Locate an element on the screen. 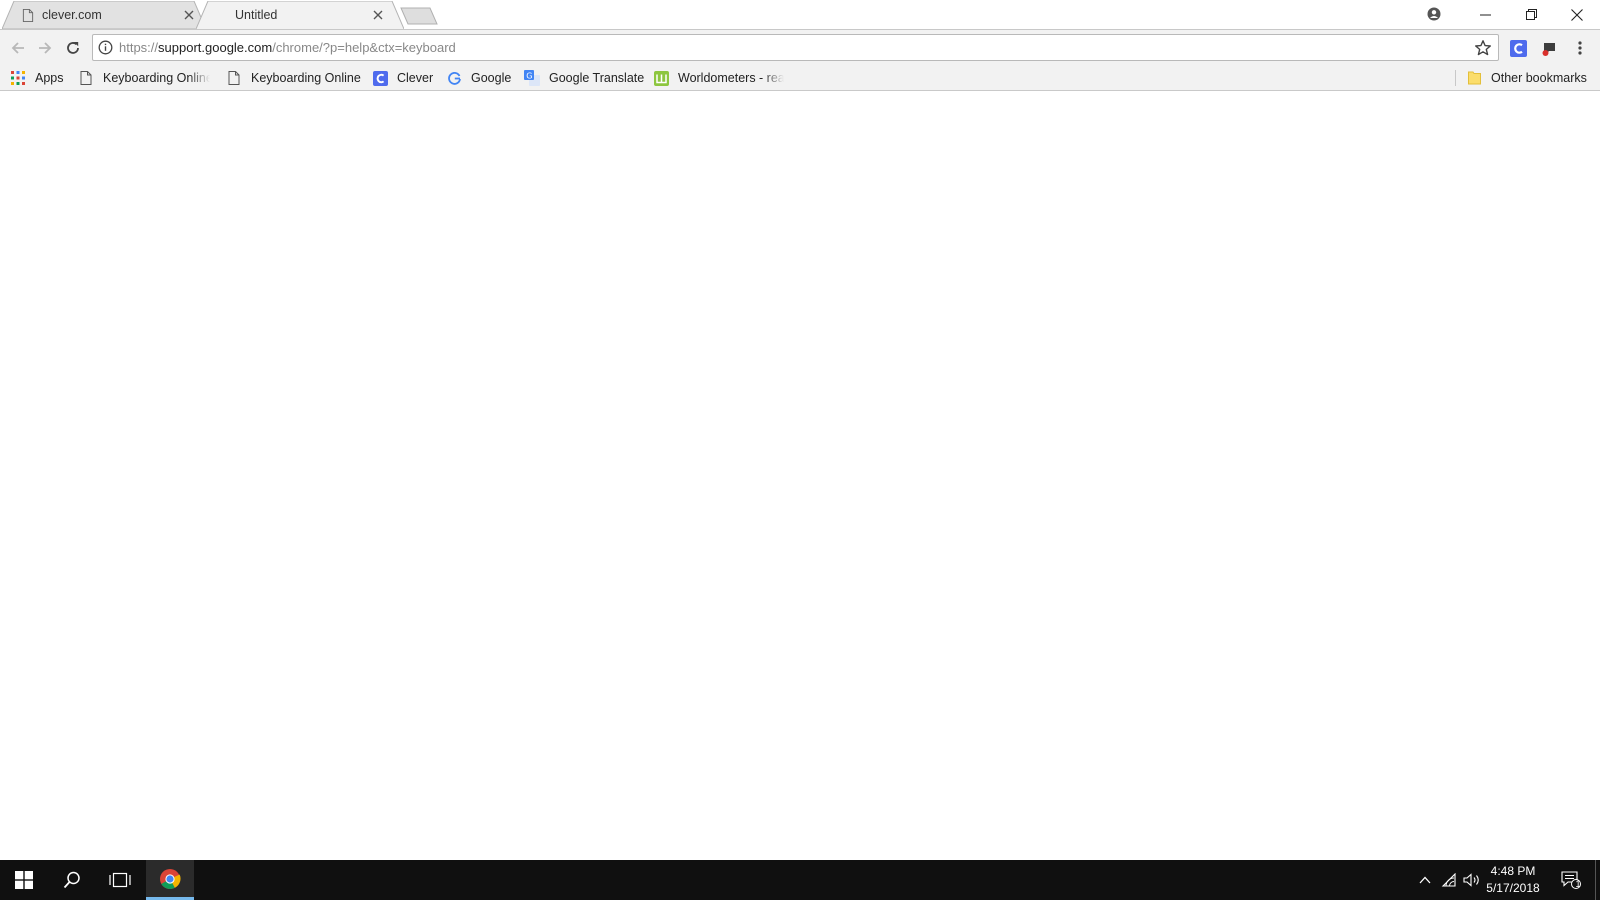 Image resolution: width=1600 pixels, height=900 pixels. window-controls is located at coordinates (1531, 14).